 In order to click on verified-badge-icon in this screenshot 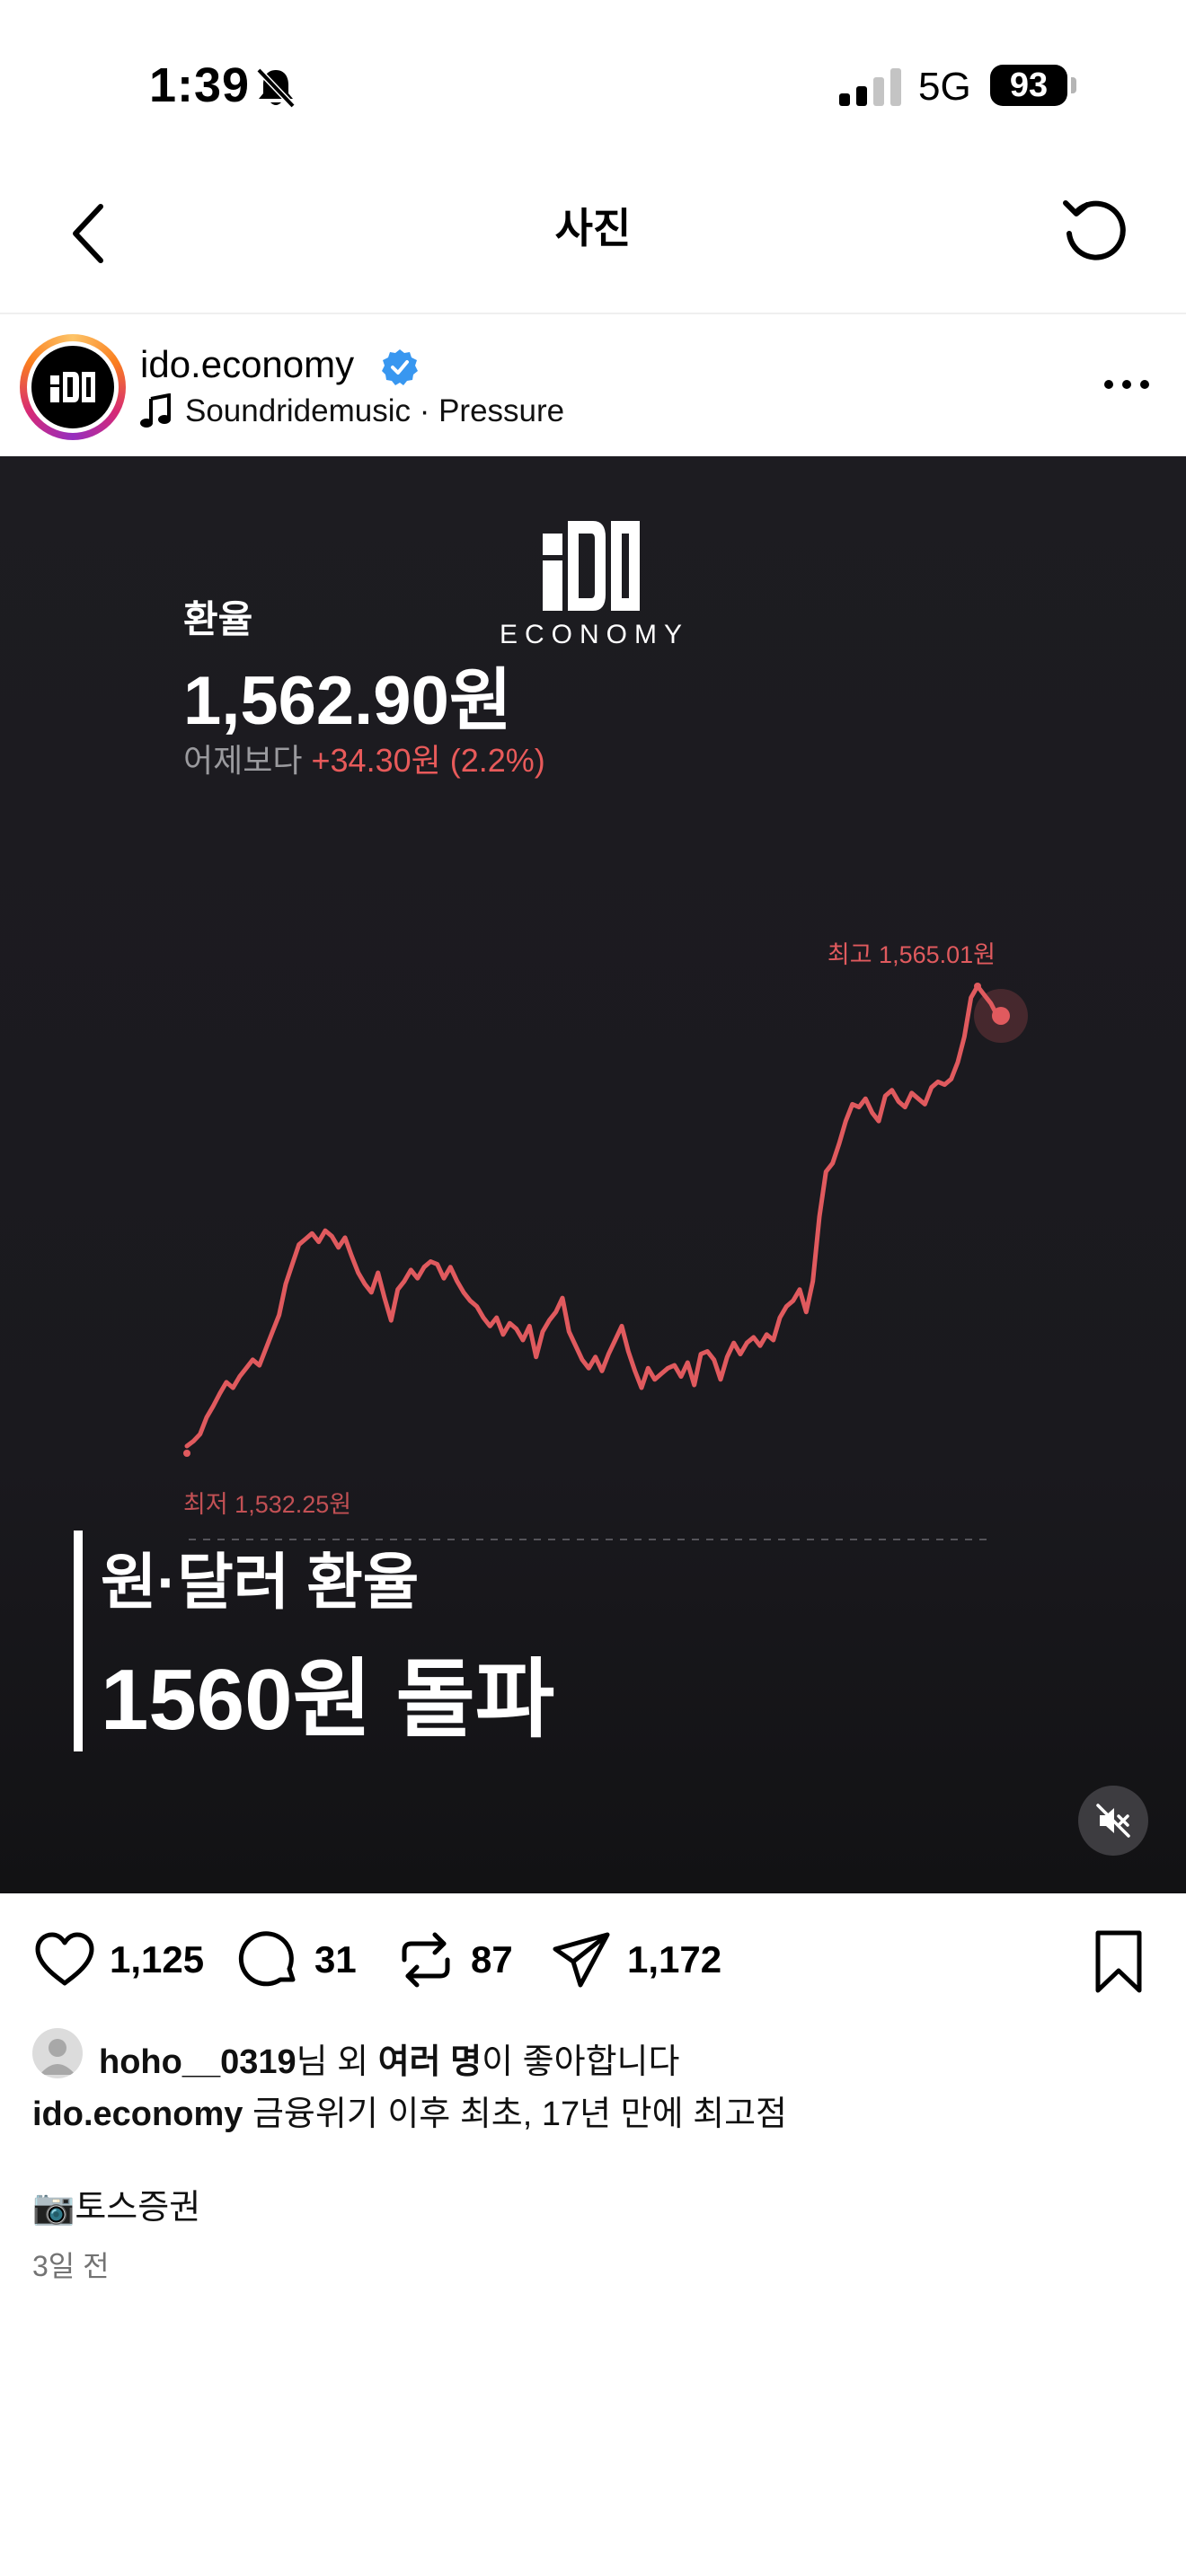, I will do `click(400, 367)`.